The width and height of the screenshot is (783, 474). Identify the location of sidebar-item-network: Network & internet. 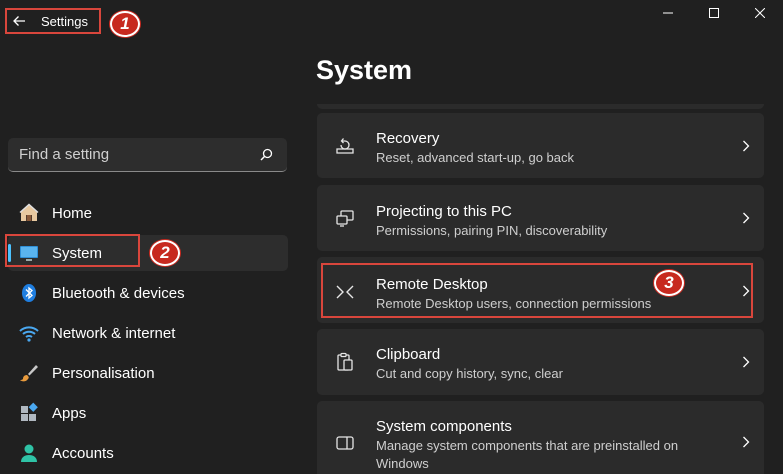
(148, 333).